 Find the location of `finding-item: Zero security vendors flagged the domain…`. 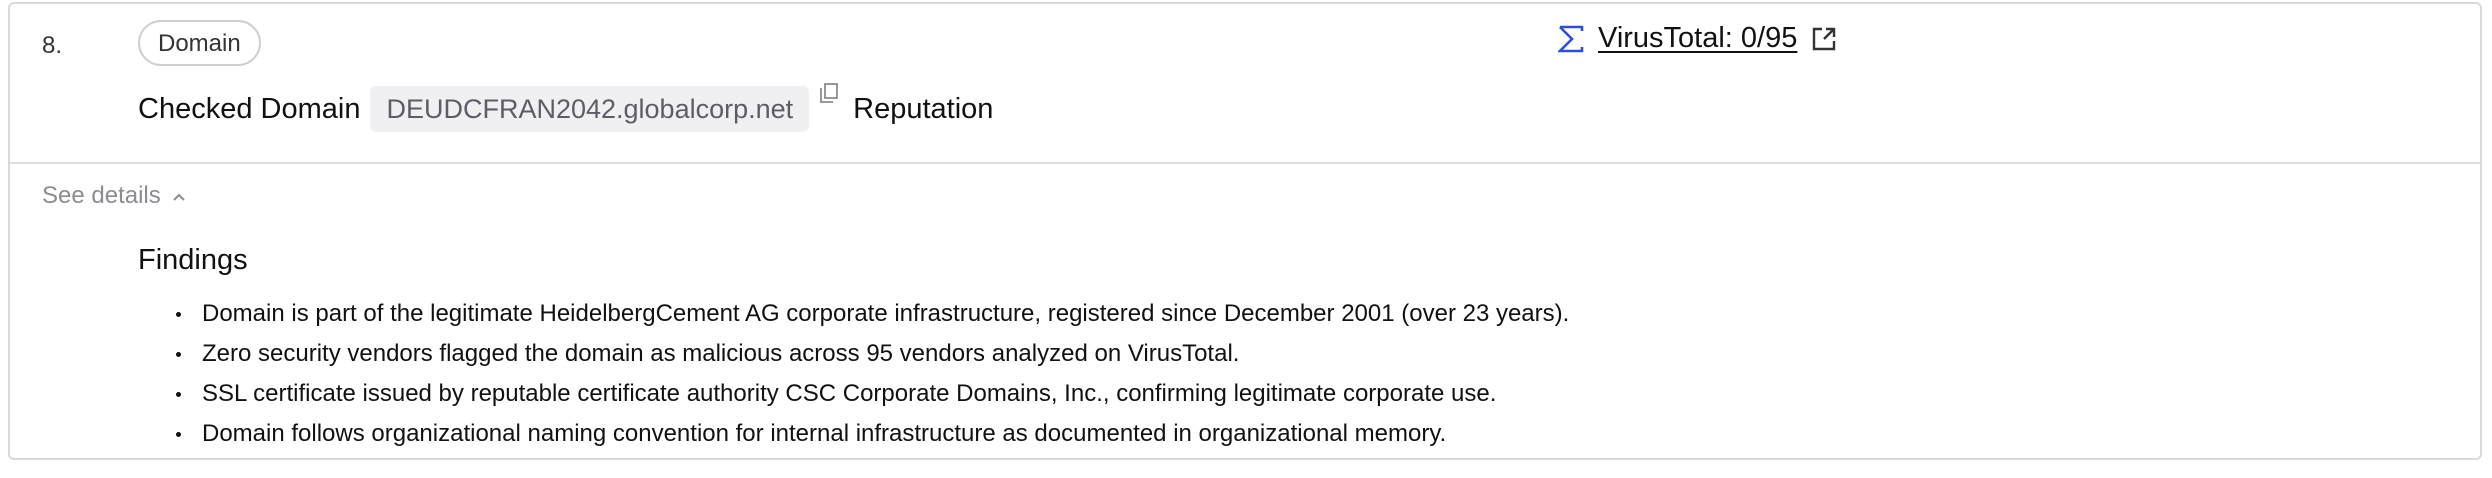

finding-item: Zero security vendors flagged the domain… is located at coordinates (853, 354).